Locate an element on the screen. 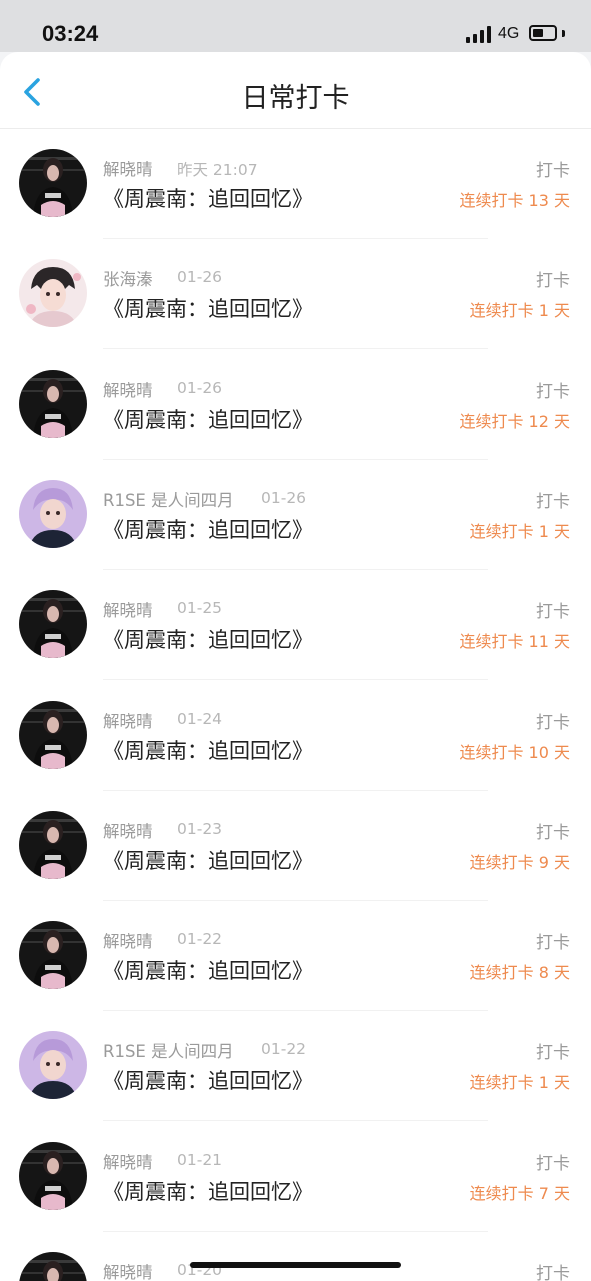 This screenshot has height=1281, width=591. list-item: 解晓晴 01-23 《周震南：追回回忆》 打卡连续打卡 9 天 is located at coordinates (295, 846).